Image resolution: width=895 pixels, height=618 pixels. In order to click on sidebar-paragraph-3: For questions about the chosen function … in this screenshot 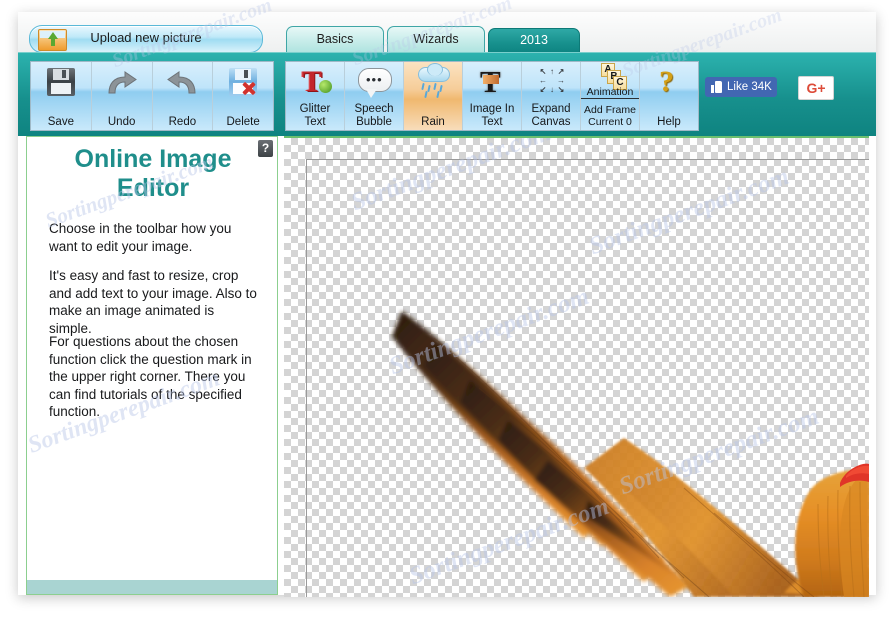, I will do `click(150, 376)`.